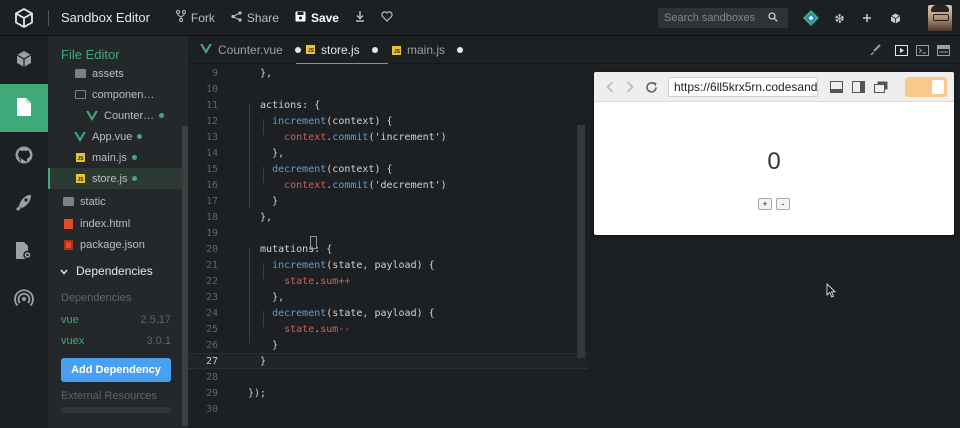 This screenshot has width=960, height=428. What do you see at coordinates (428, 50) in the screenshot?
I see `tab-main-js: JS main.js` at bounding box center [428, 50].